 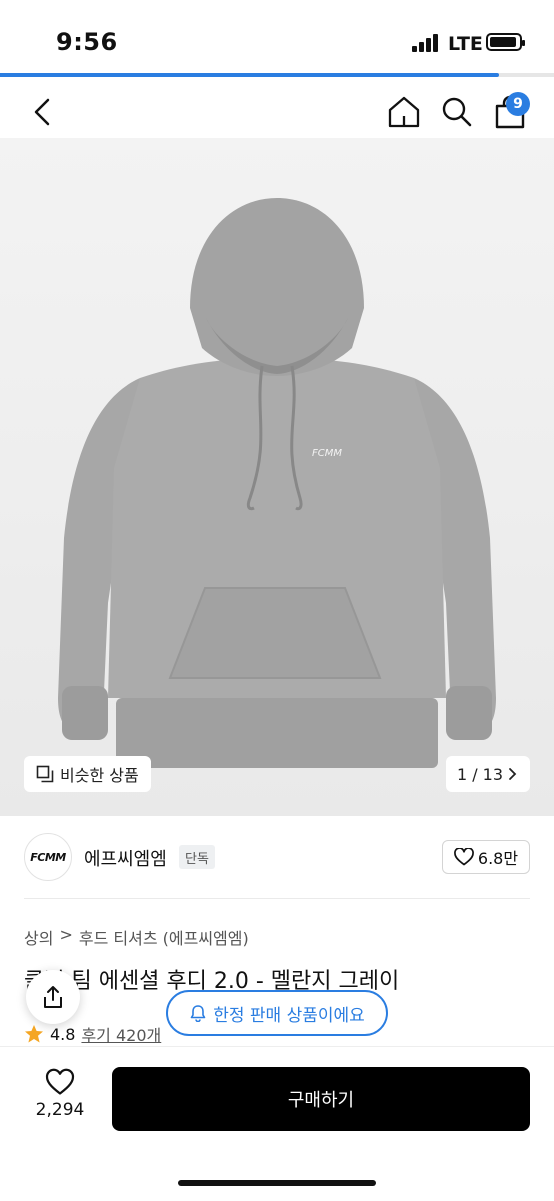 I want to click on chevron-left-icon, so click(x=42, y=112).